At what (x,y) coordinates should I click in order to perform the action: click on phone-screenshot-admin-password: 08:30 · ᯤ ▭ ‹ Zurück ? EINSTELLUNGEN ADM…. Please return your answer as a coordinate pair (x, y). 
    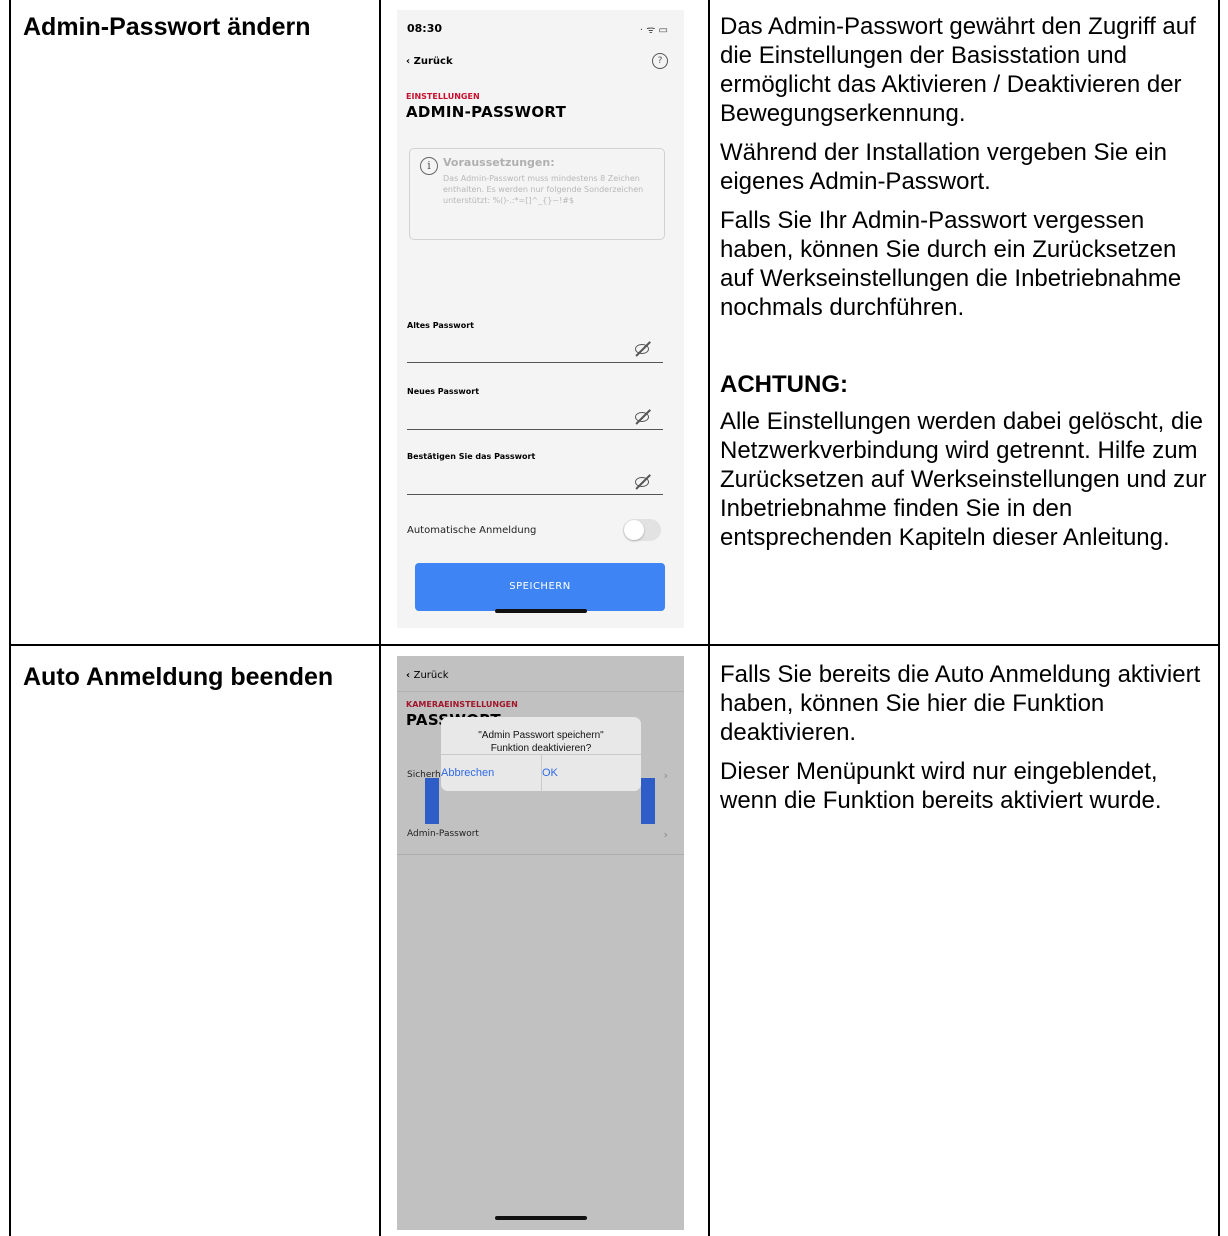
    Looking at the image, I should click on (540, 319).